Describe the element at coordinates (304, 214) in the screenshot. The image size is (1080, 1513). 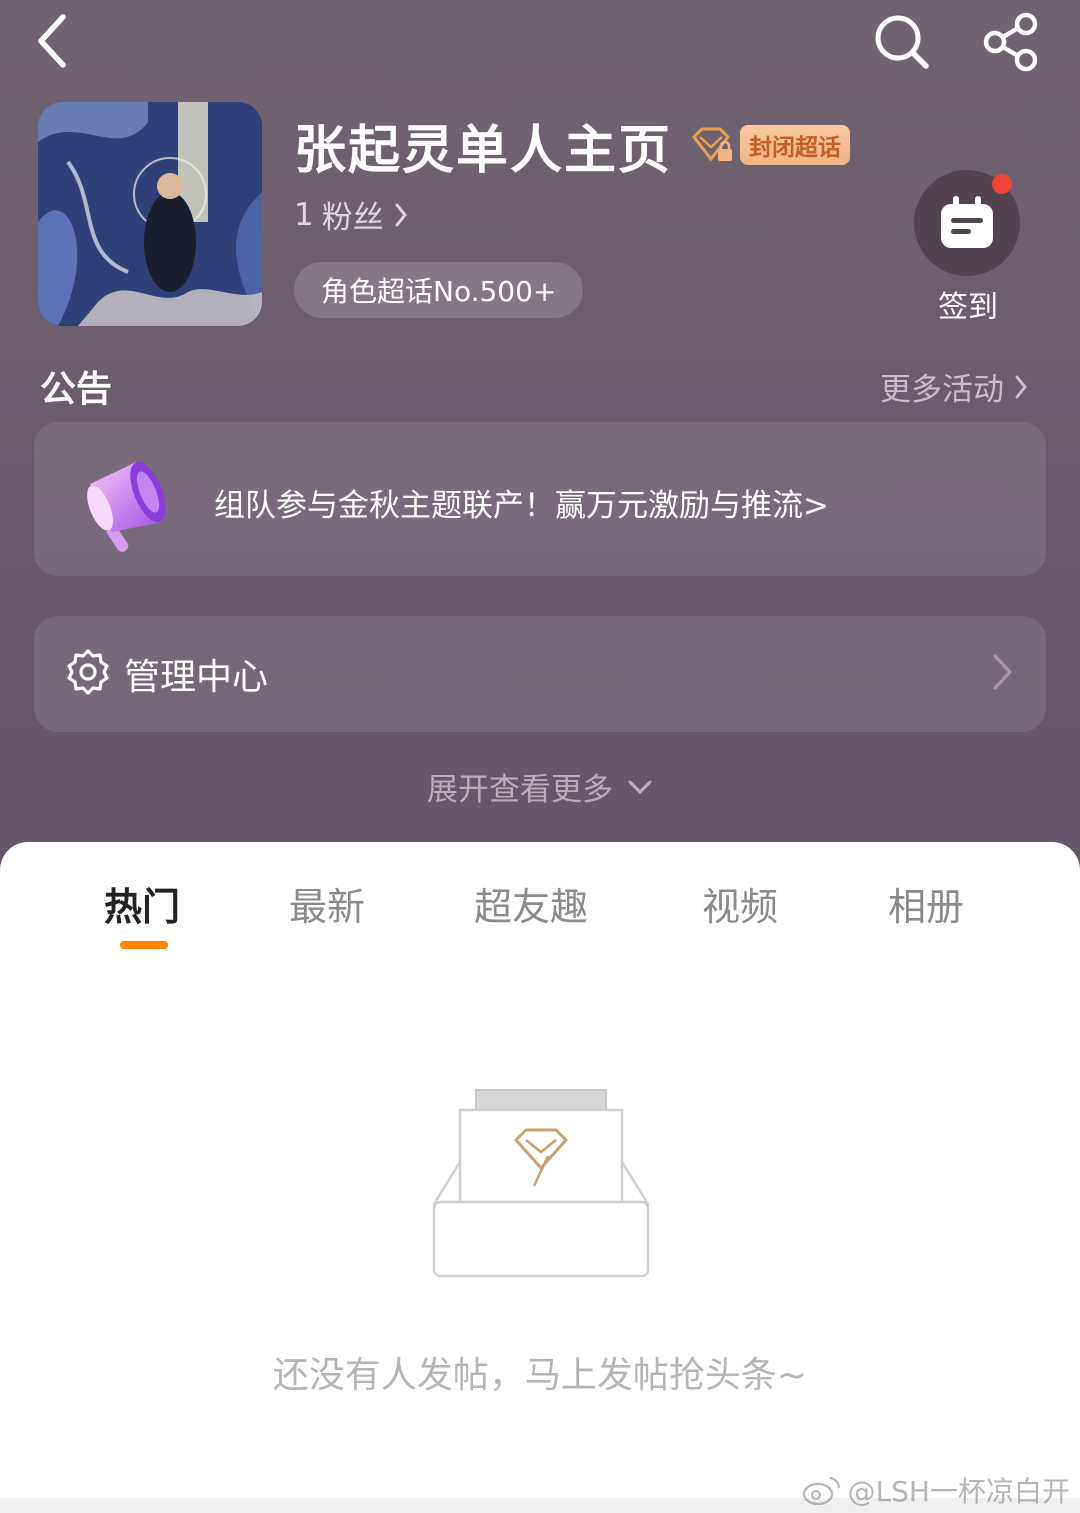
I see `fans-count: 1` at that location.